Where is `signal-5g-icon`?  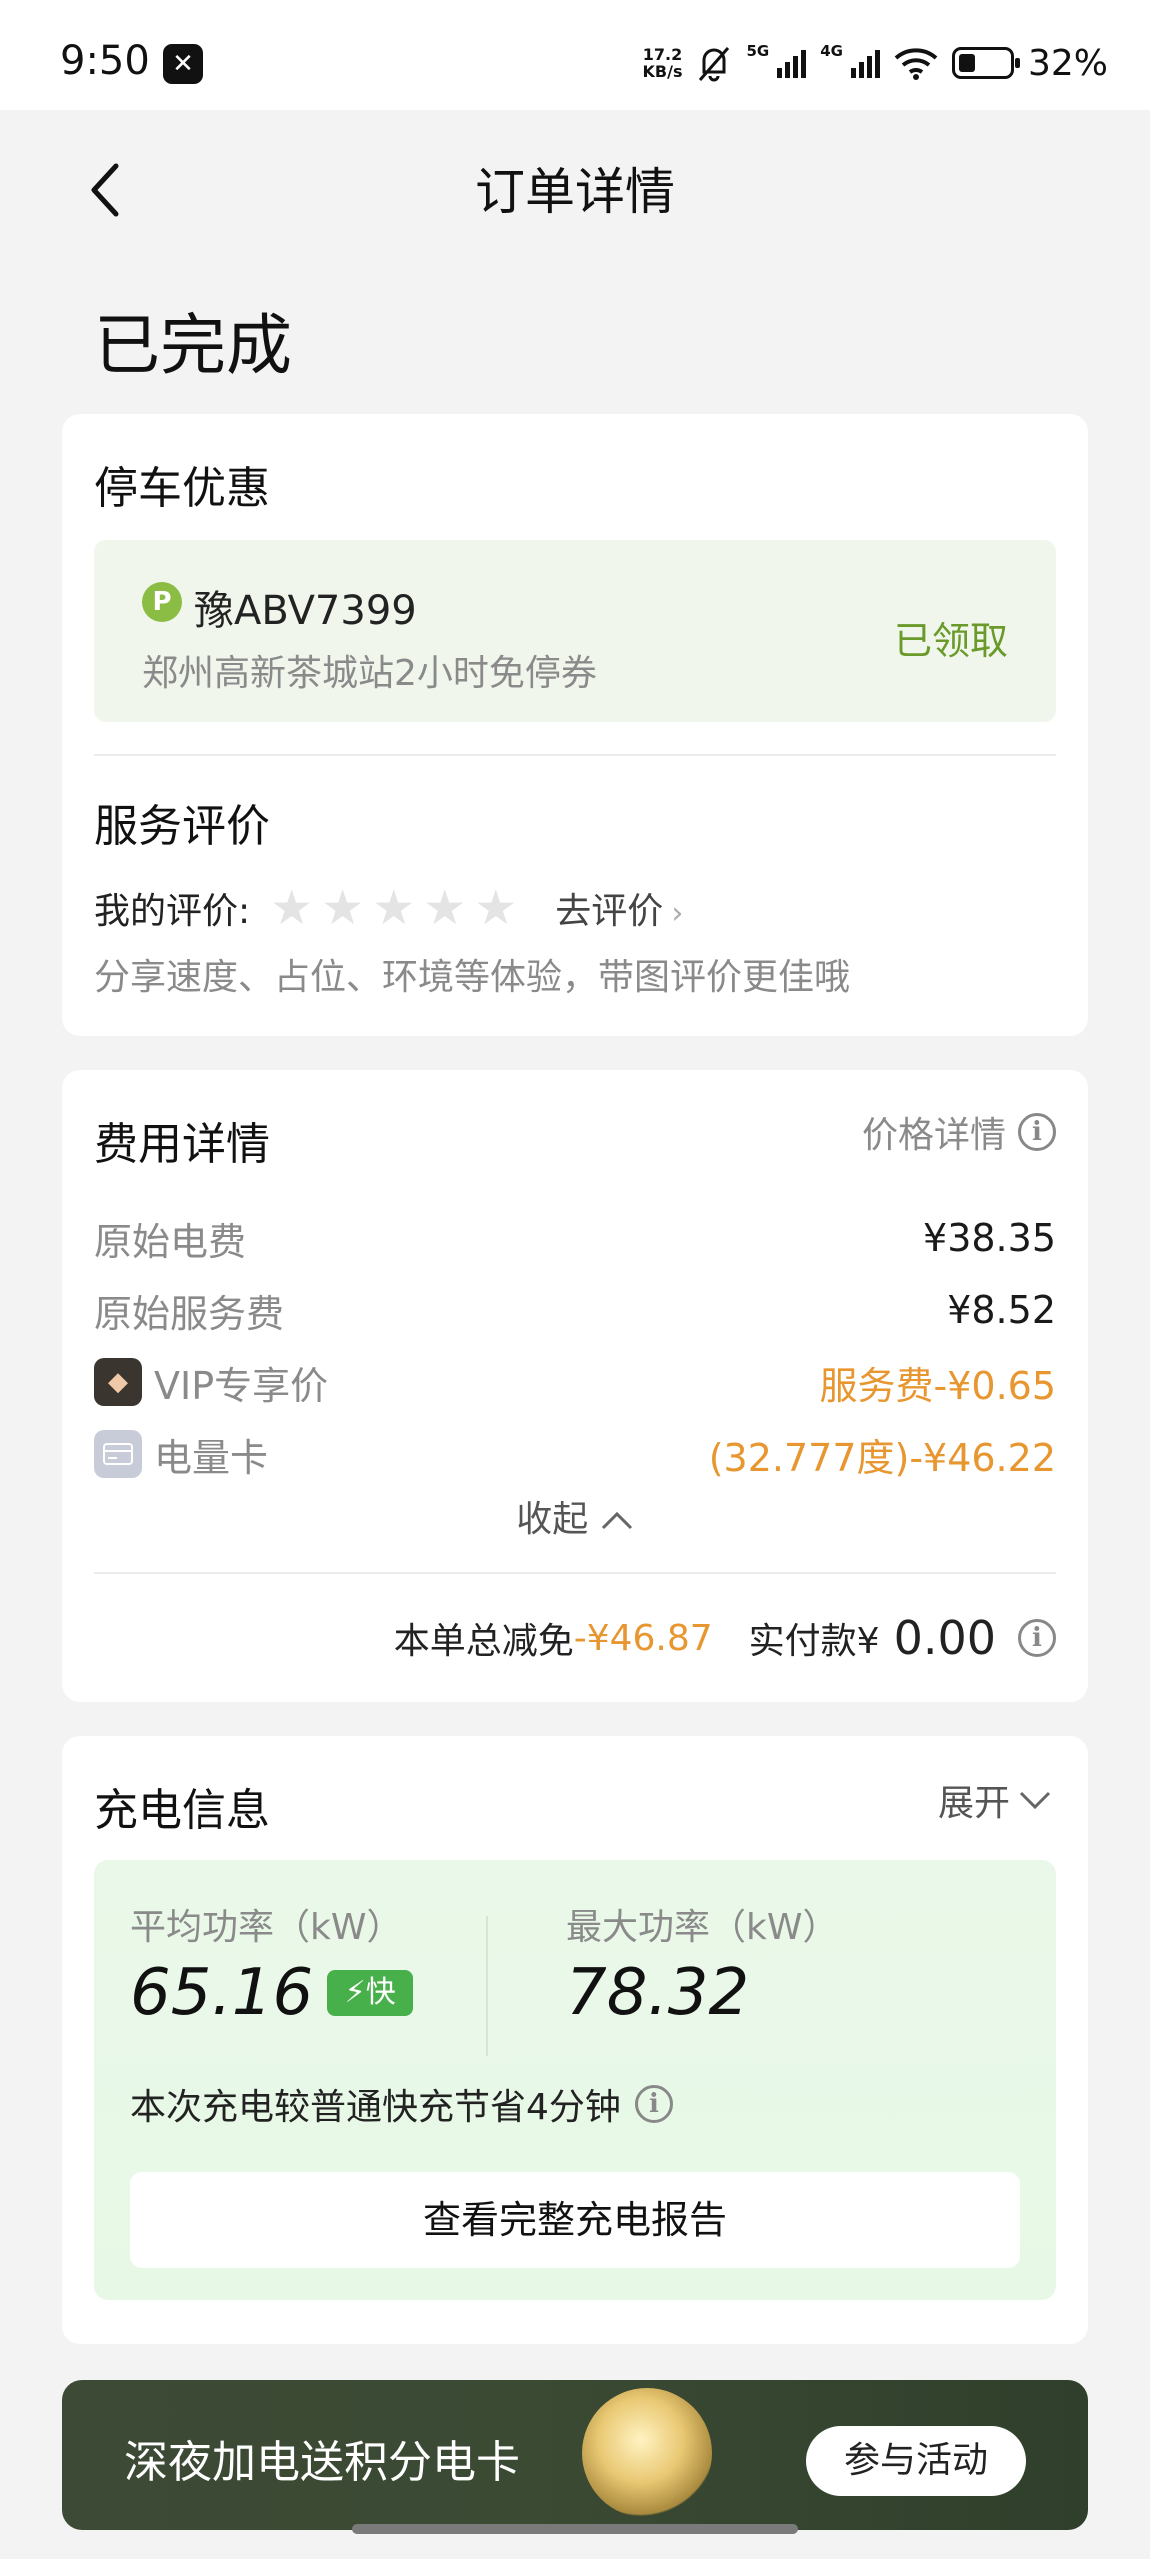
signal-5g-icon is located at coordinates (792, 63).